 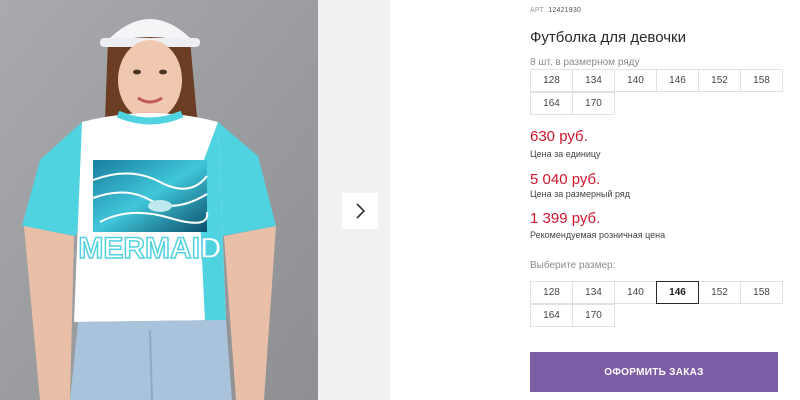 What do you see at coordinates (565, 218) in the screenshot?
I see `retail-price: 1 399 руб.` at bounding box center [565, 218].